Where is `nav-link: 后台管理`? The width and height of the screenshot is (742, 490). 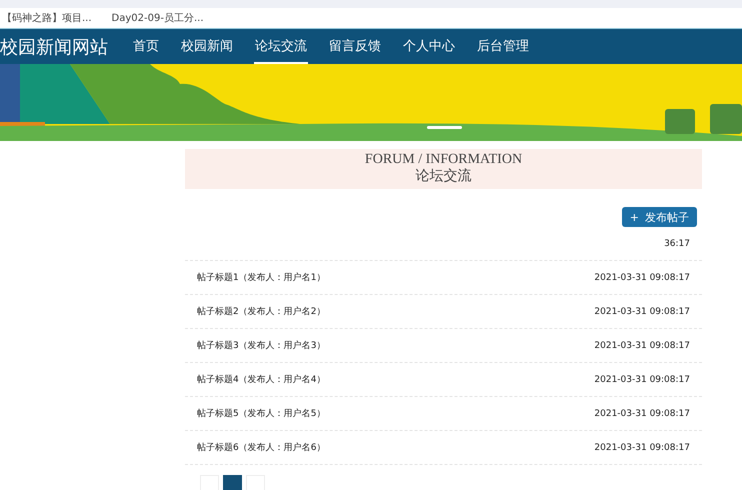 nav-link: 后台管理 is located at coordinates (503, 46).